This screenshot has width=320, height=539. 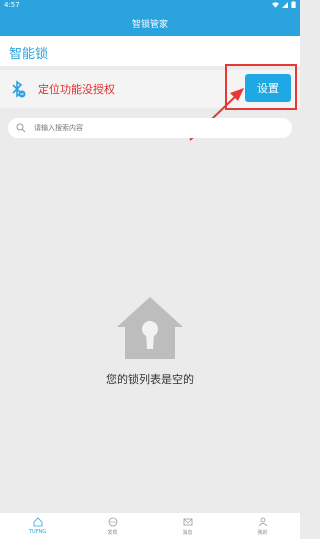 I want to click on status-icons, so click(x=284, y=4).